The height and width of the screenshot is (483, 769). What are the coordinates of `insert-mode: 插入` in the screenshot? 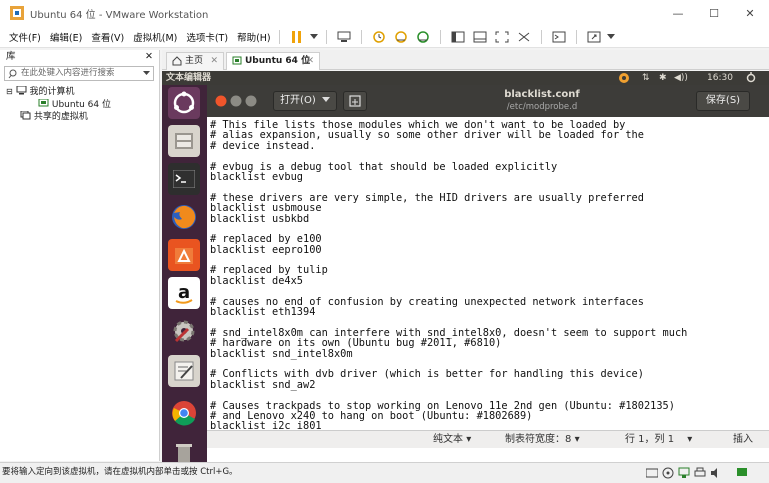 It's located at (743, 439).